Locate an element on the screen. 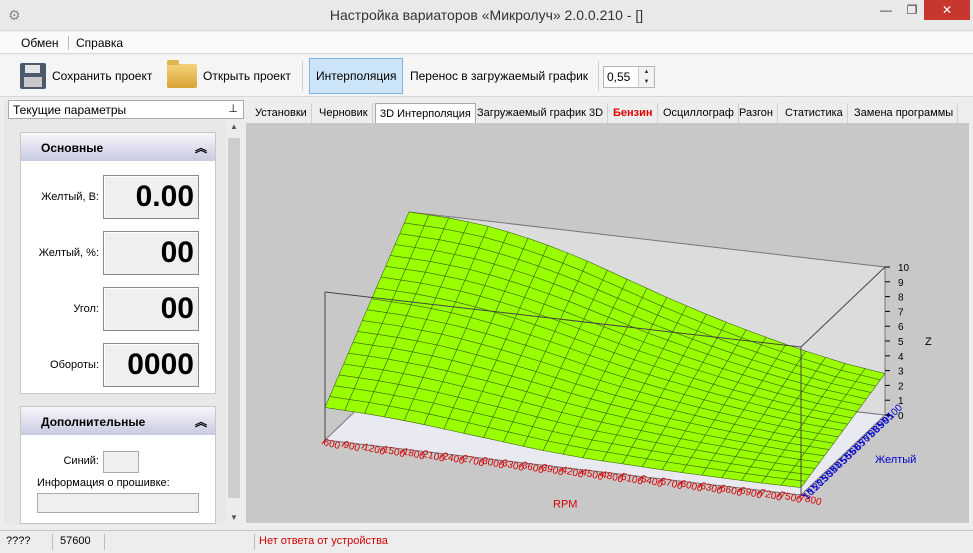 This screenshot has height=553, width=973. z-tick-label: 9 is located at coordinates (901, 283).